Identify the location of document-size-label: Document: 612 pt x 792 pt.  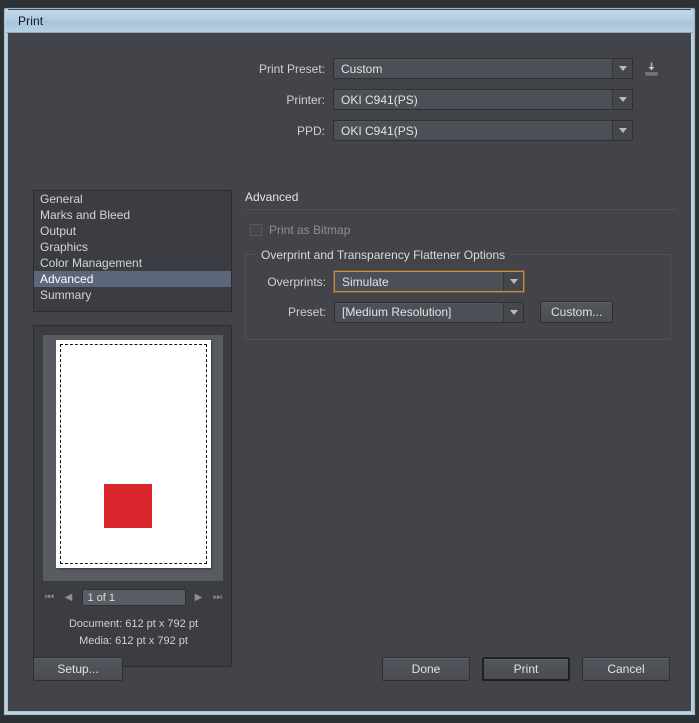
(133, 624).